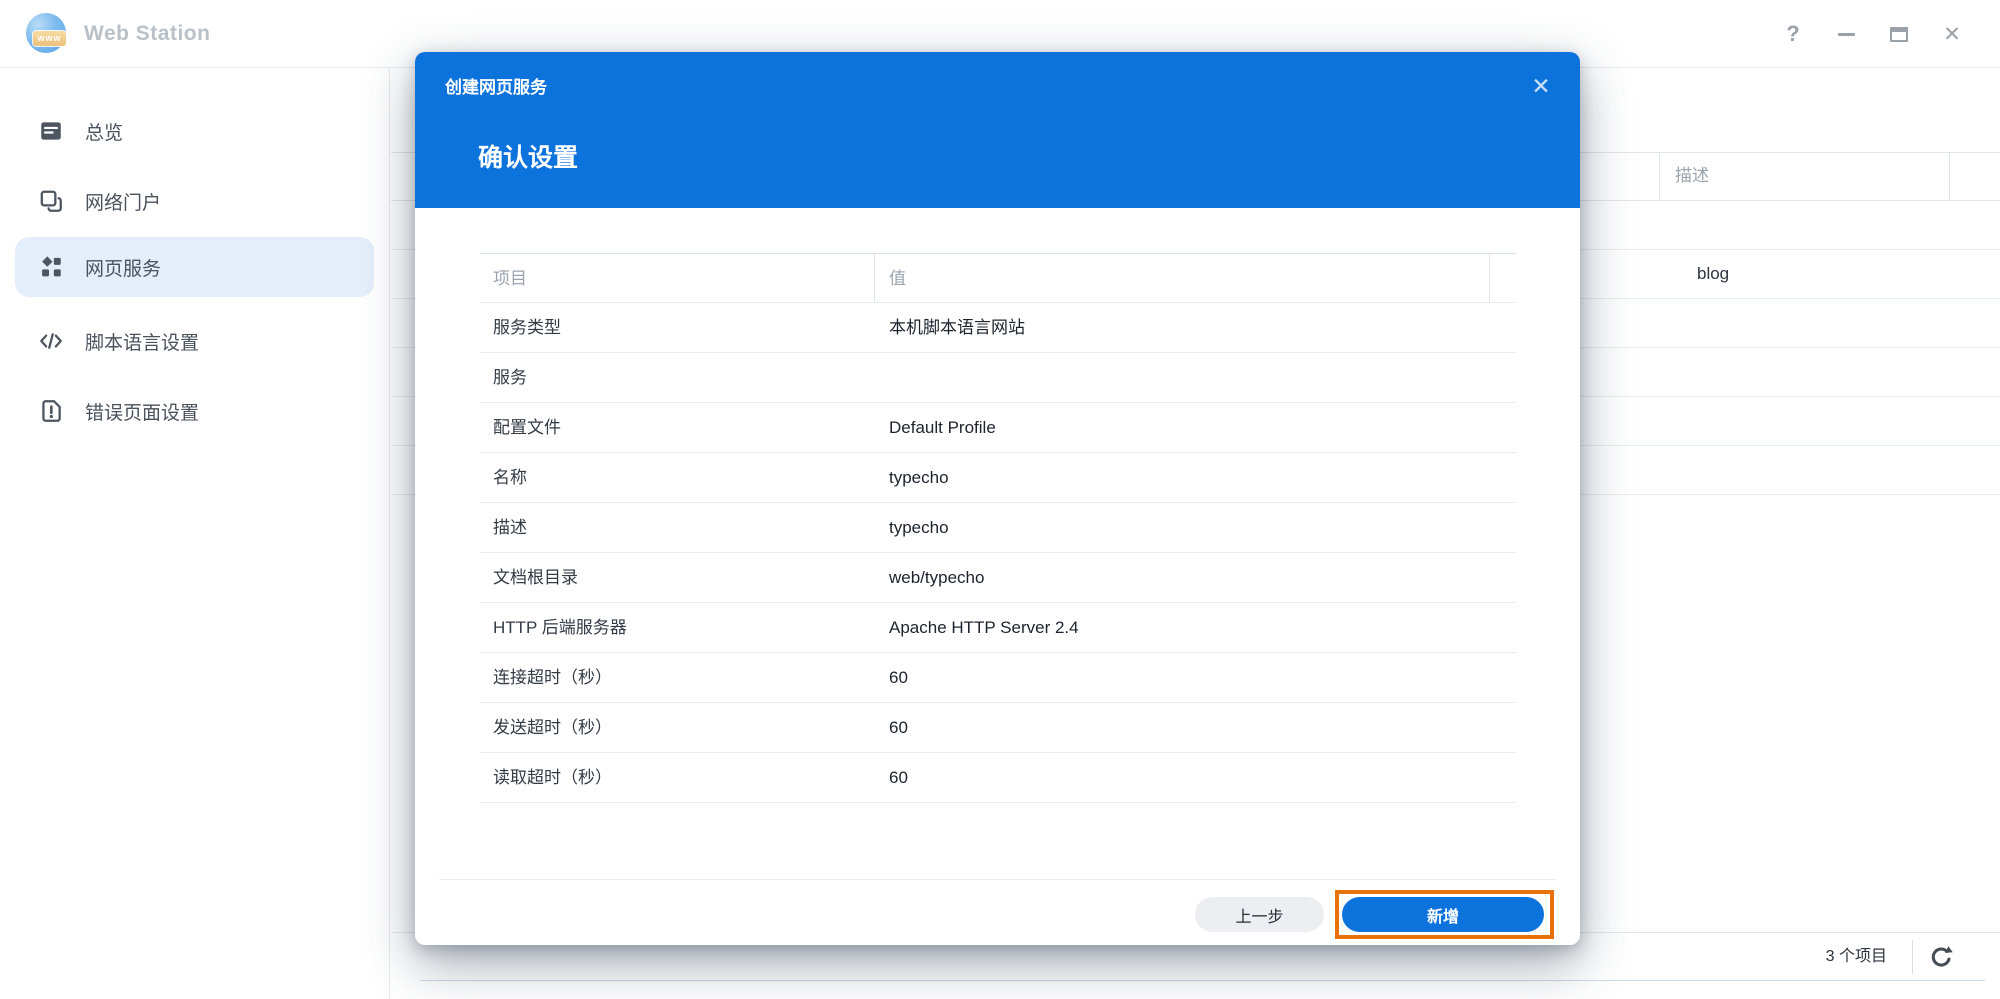 This screenshot has width=2000, height=999. What do you see at coordinates (123, 203) in the screenshot?
I see `sidebar-item-label: 网络门户` at bounding box center [123, 203].